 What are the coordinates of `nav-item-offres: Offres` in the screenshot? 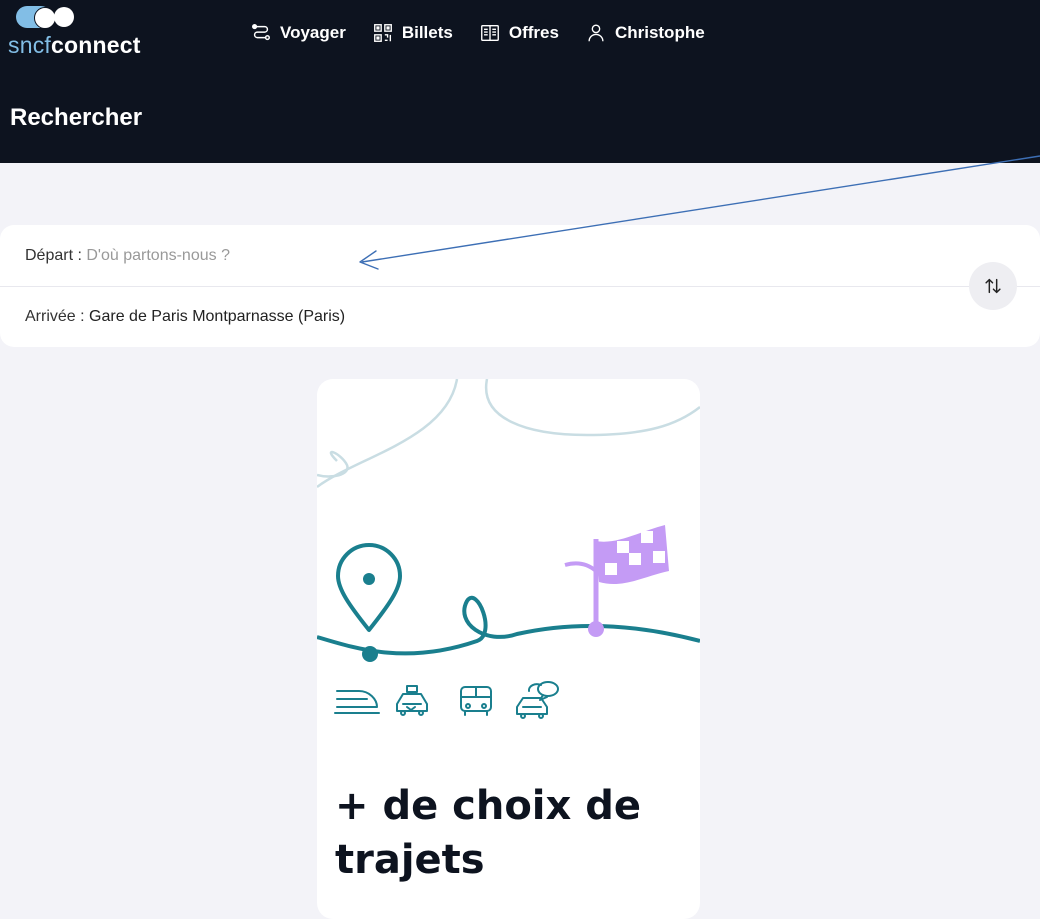 It's located at (519, 33).